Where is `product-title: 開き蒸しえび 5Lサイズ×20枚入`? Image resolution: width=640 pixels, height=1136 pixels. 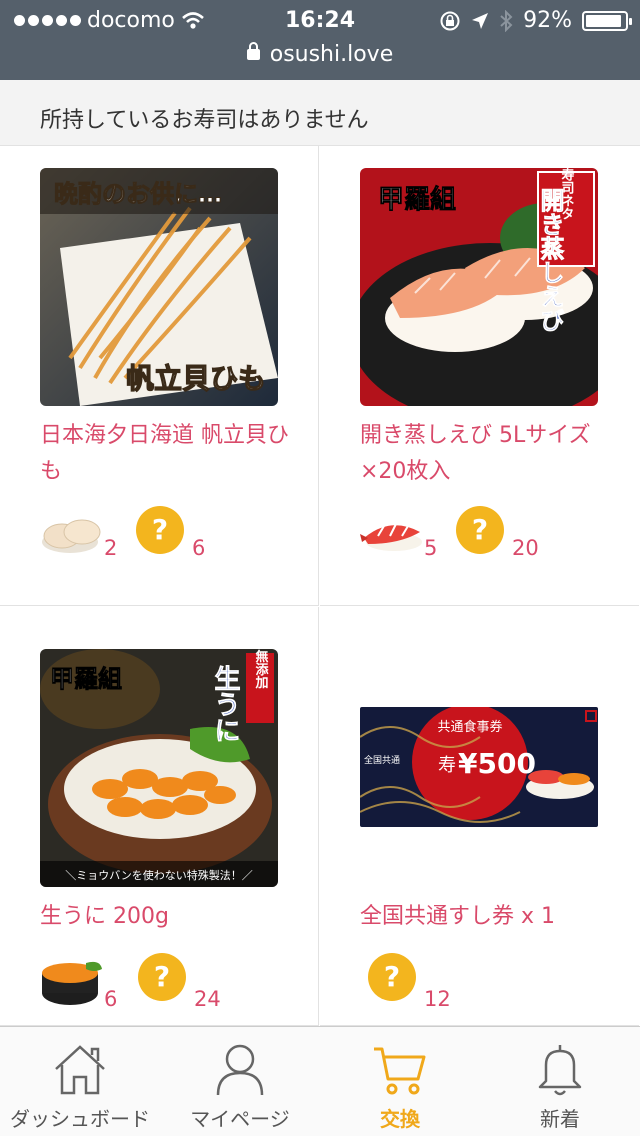 product-title: 開き蒸しえび 5Lサイズ×20枚入 is located at coordinates (485, 454).